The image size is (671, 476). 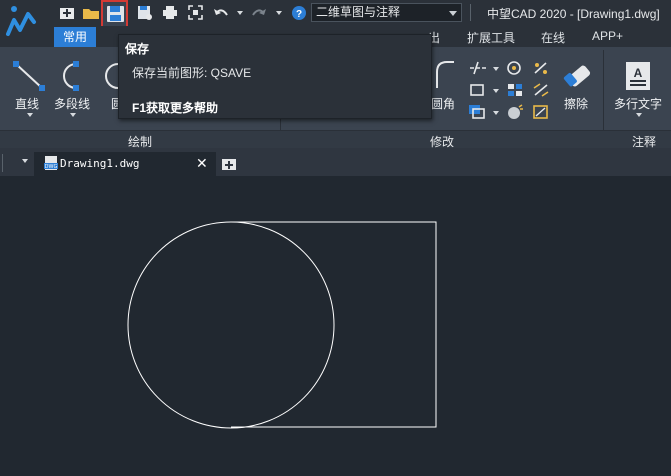 I want to click on mtext-icon: A, so click(x=638, y=78).